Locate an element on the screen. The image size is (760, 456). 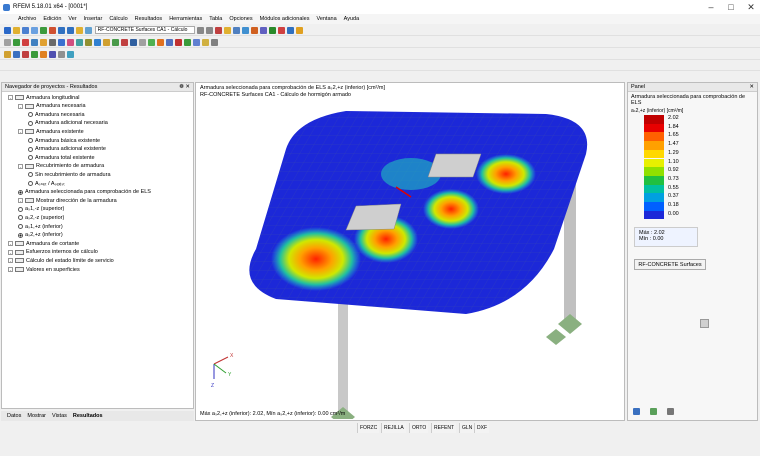
menu-edicion: Edición is located at coordinates (52, 19).